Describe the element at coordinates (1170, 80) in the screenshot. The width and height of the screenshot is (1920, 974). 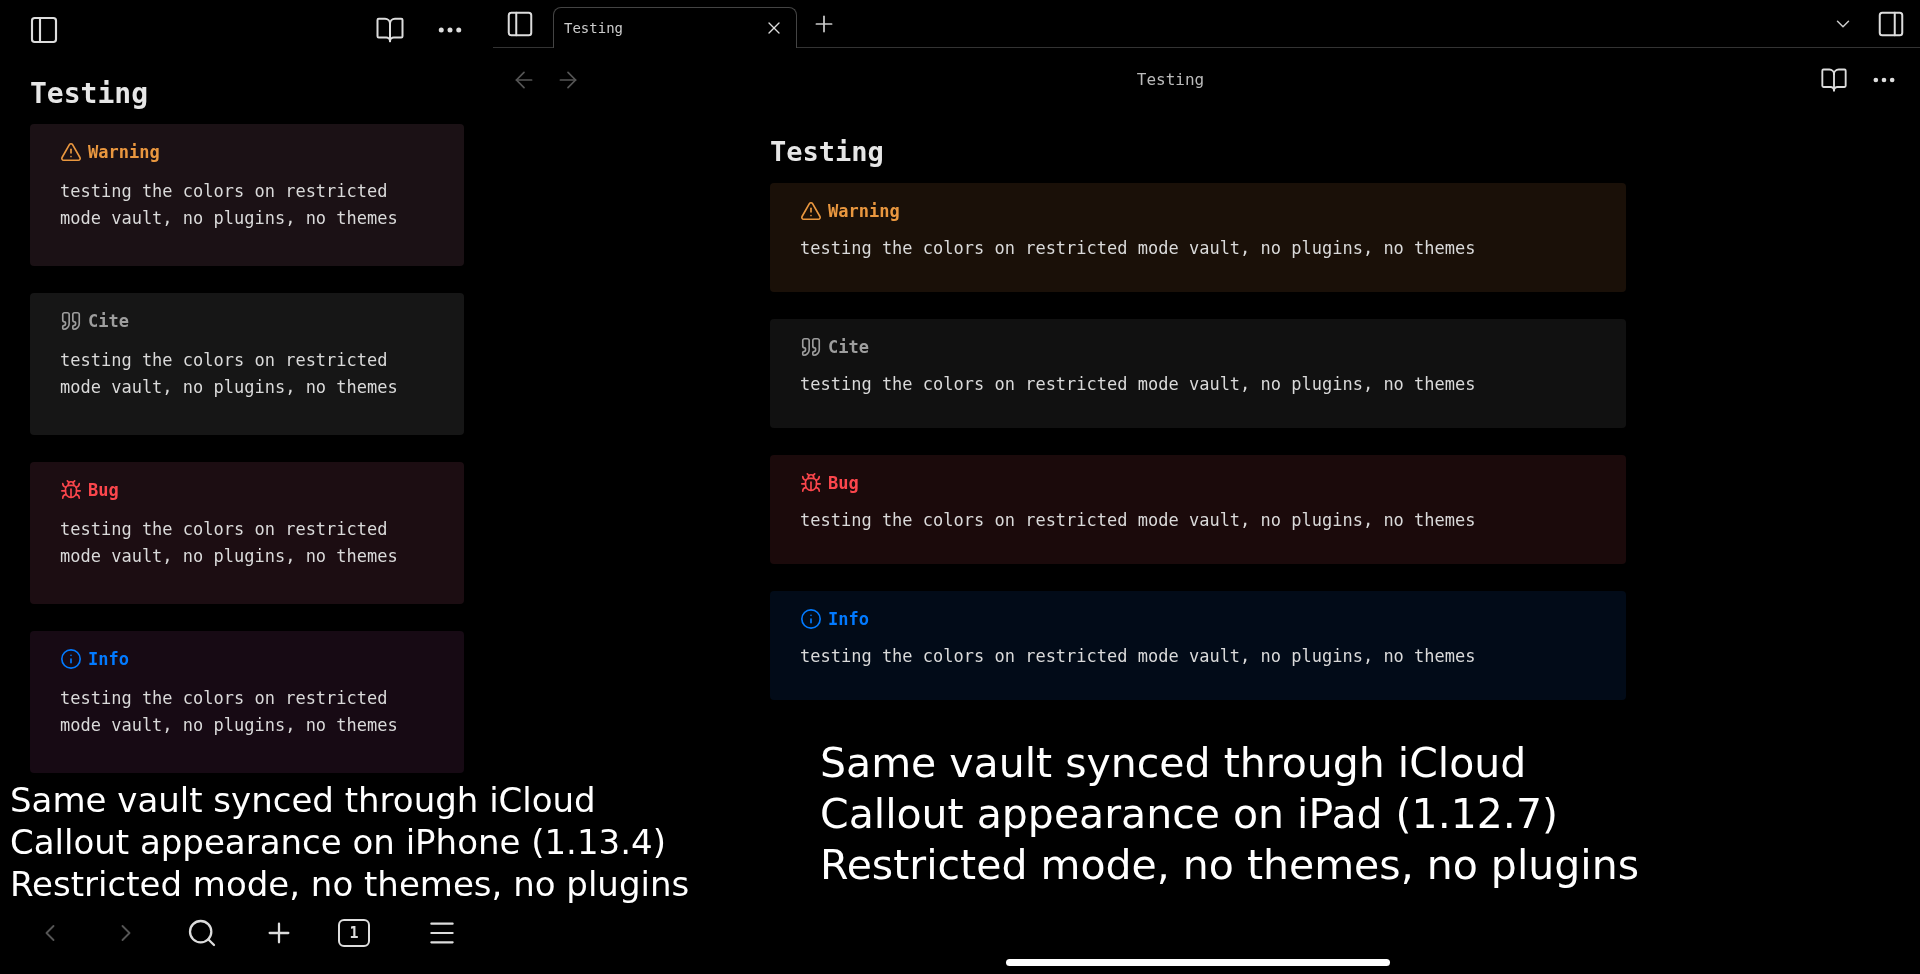
I see `view-header-title: Testing` at that location.